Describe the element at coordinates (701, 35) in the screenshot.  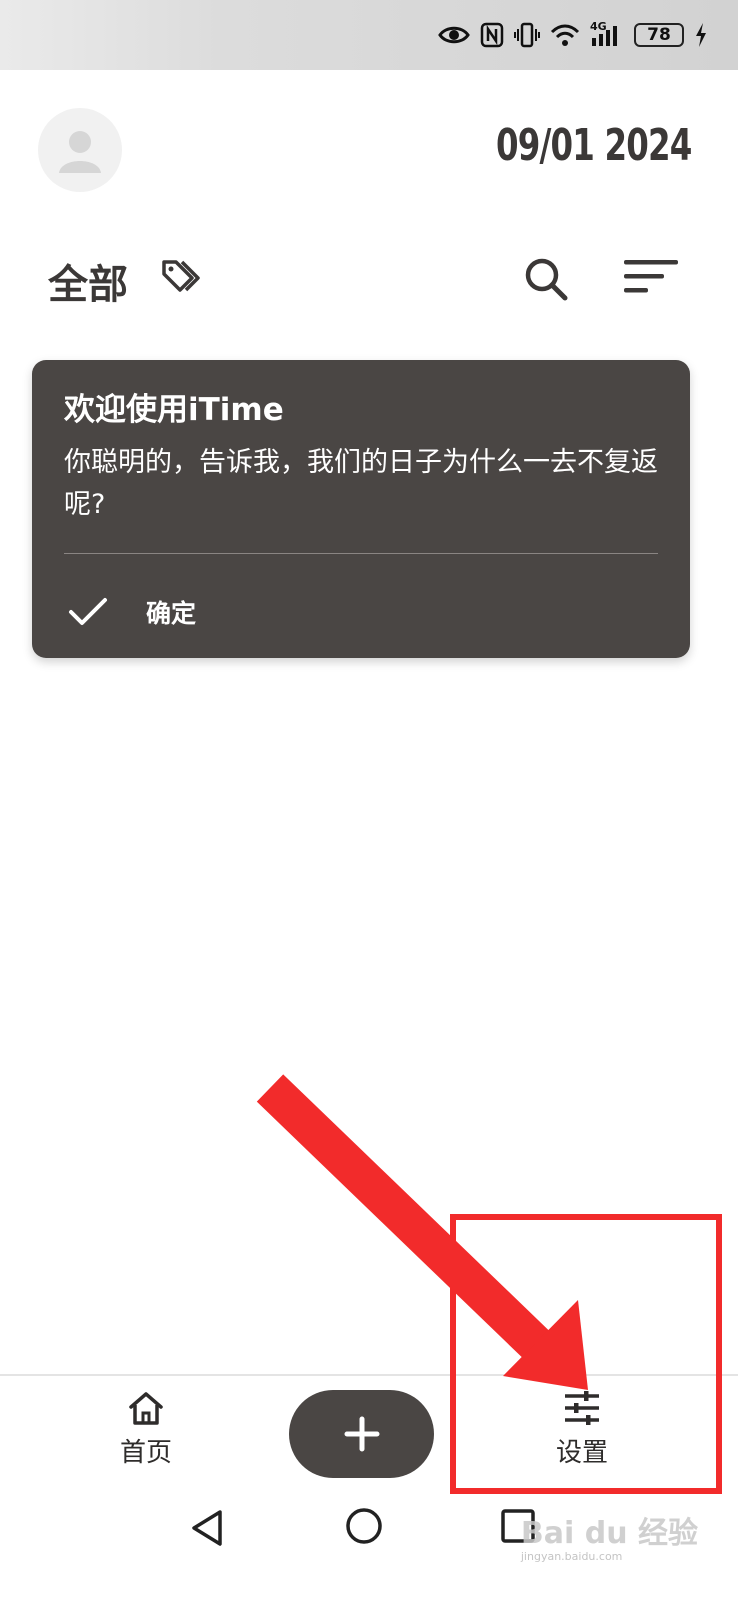
I see `charging-icon` at that location.